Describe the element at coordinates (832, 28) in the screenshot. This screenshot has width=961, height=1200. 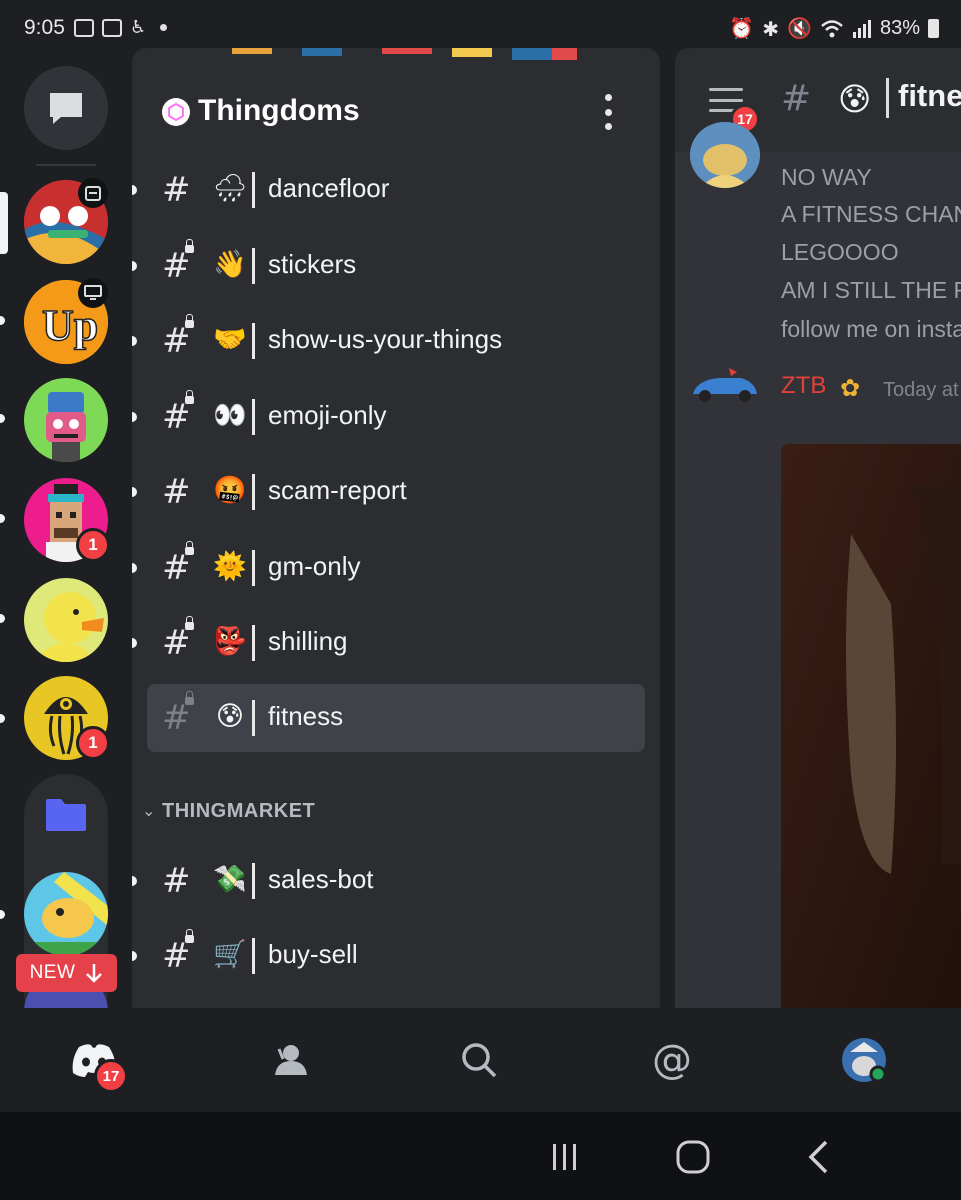
I see `wifi-icon` at that location.